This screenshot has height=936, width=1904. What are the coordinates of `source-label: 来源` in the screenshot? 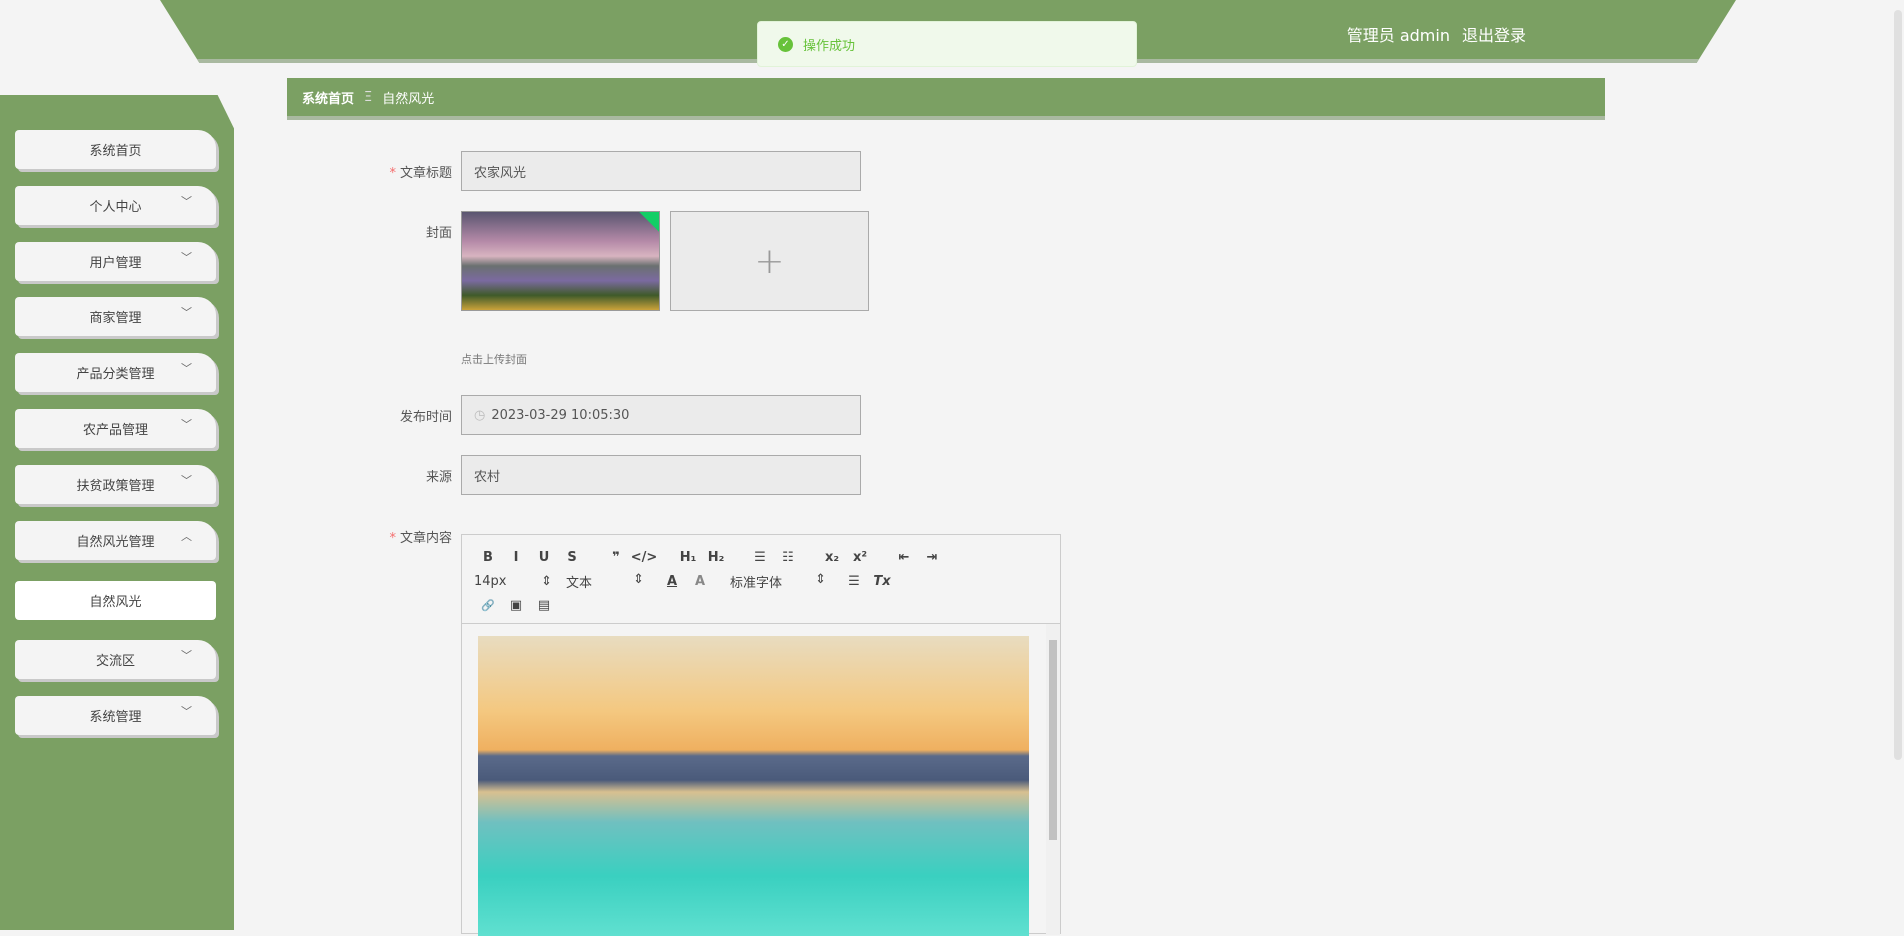 It's located at (438, 477).